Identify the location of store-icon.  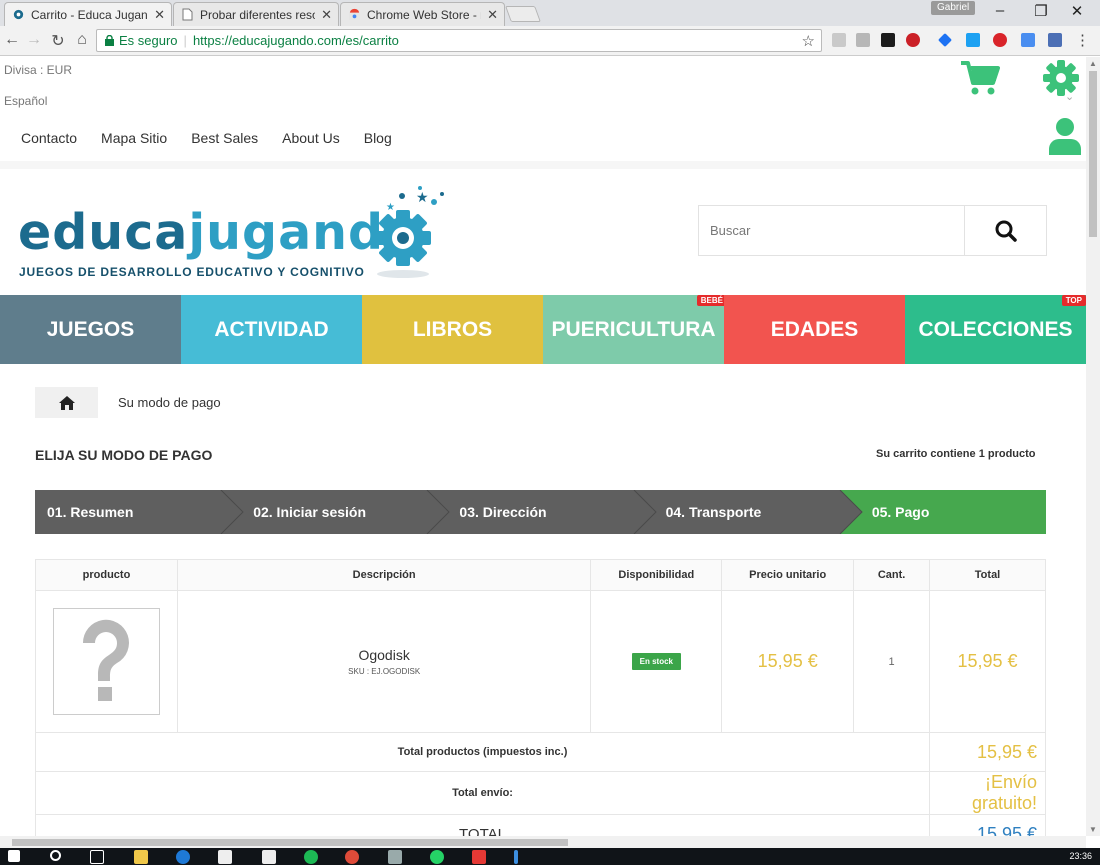
(225, 857).